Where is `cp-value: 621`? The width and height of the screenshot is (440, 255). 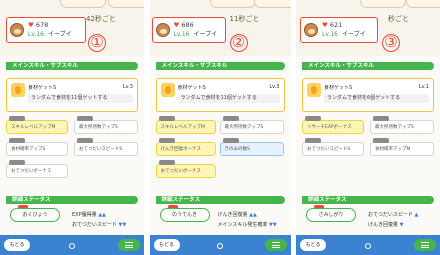
cp-value: 621 is located at coordinates (336, 25).